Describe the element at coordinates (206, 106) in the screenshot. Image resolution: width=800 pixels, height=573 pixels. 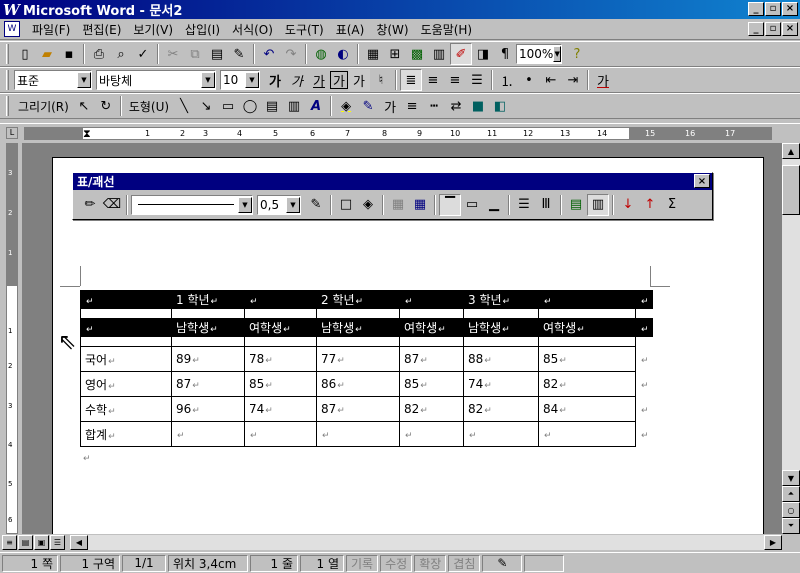
I see `arrow-icon: ↘` at that location.